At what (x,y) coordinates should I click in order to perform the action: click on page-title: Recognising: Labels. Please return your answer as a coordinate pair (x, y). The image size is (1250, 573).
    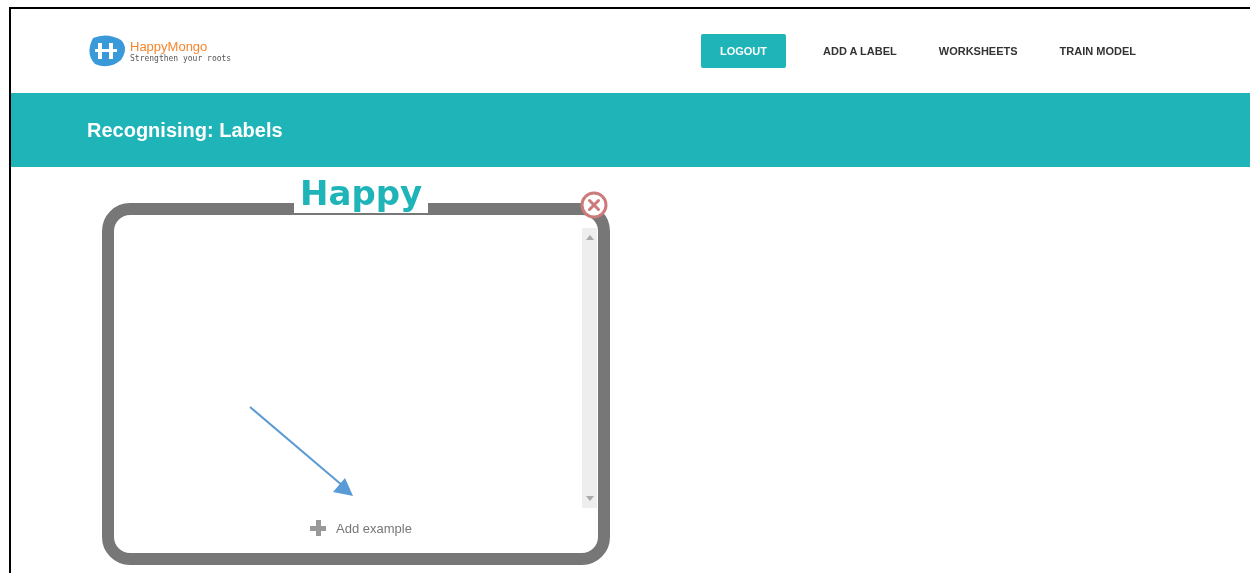
    Looking at the image, I should click on (185, 130).